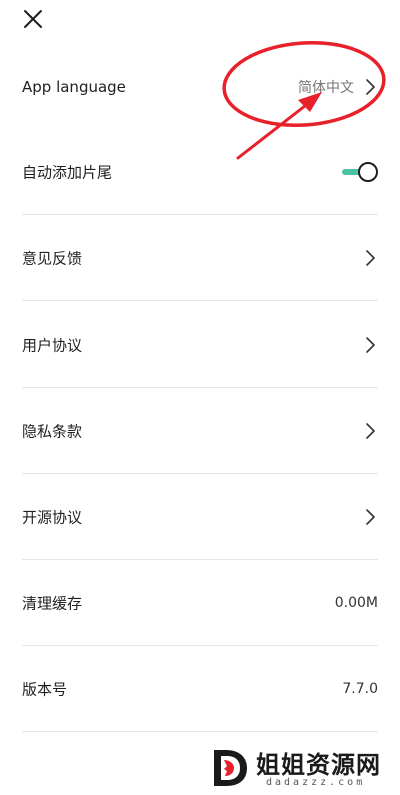  What do you see at coordinates (200, 87) in the screenshot?
I see `setting-row-app-language: App language 简体中文` at bounding box center [200, 87].